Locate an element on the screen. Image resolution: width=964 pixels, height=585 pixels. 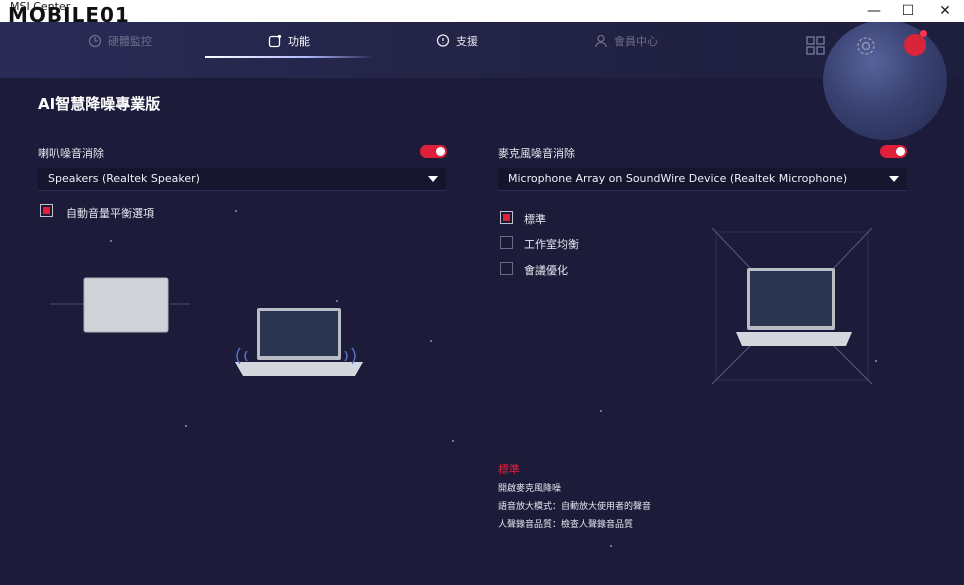
notification-dot is located at coordinates (923, 33).